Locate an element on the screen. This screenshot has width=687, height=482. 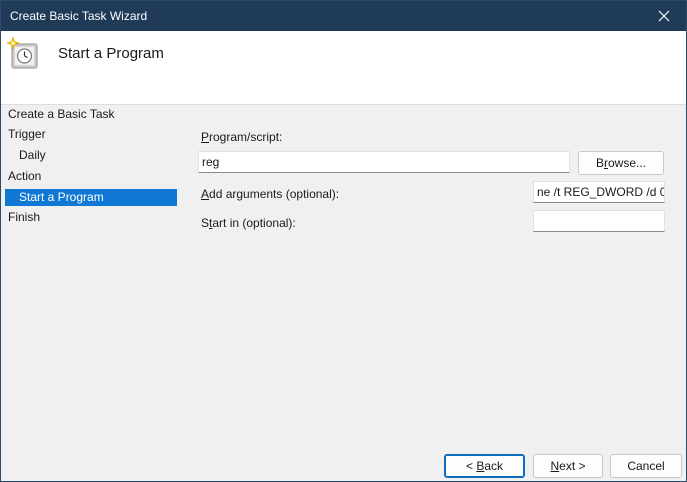
close-icon is located at coordinates (664, 16).